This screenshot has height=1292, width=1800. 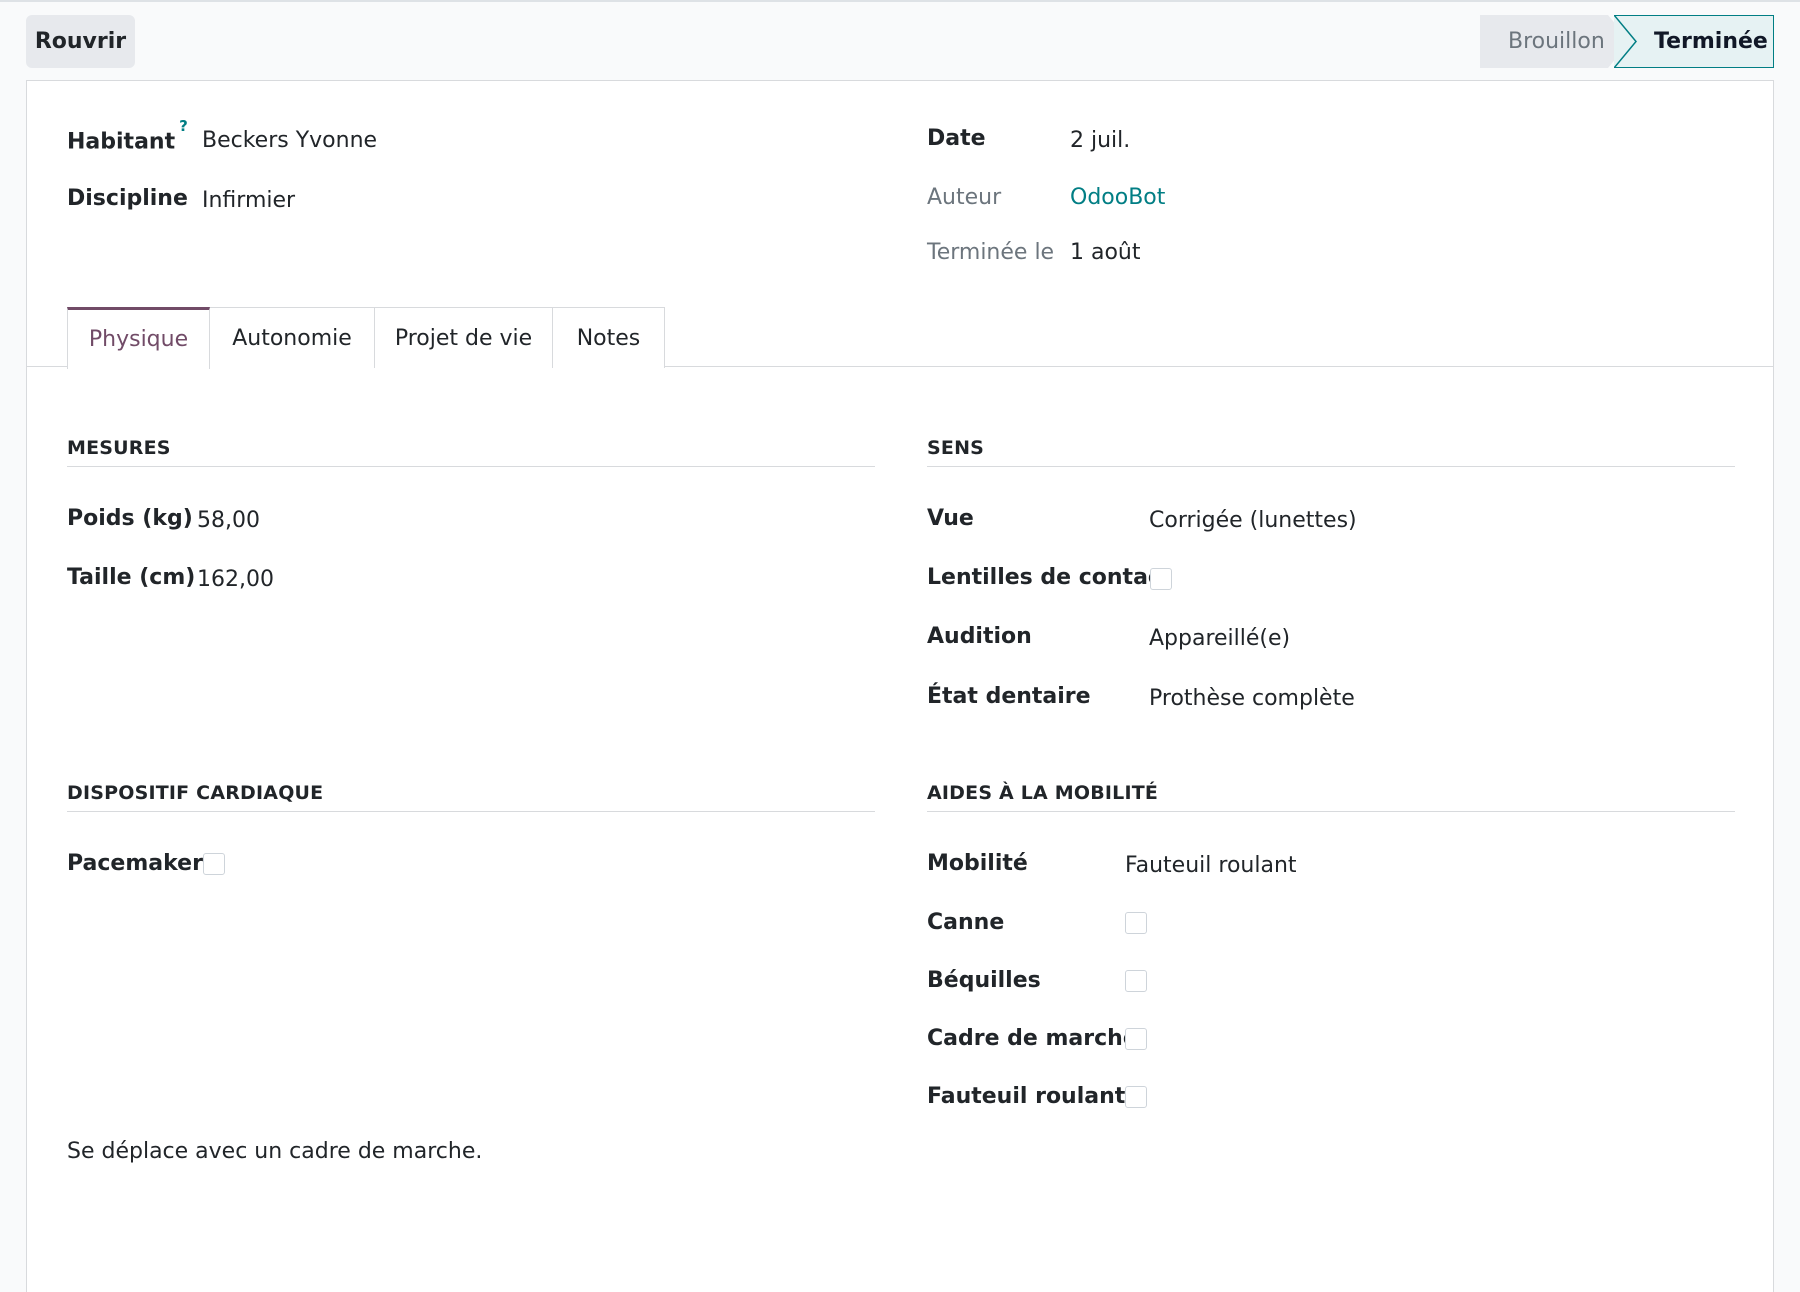 I want to click on cane-label: Canne, so click(x=966, y=922).